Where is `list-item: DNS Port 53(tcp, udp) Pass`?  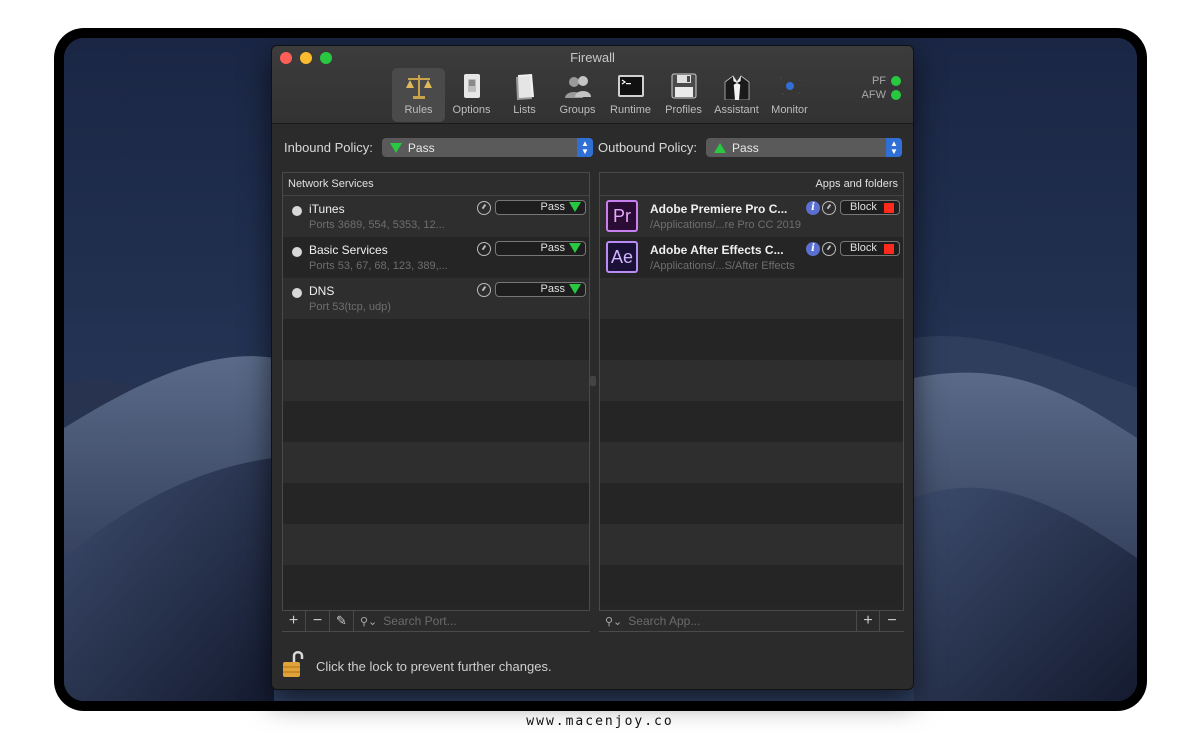
list-item: DNS Port 53(tcp, udp) Pass is located at coordinates (436, 298).